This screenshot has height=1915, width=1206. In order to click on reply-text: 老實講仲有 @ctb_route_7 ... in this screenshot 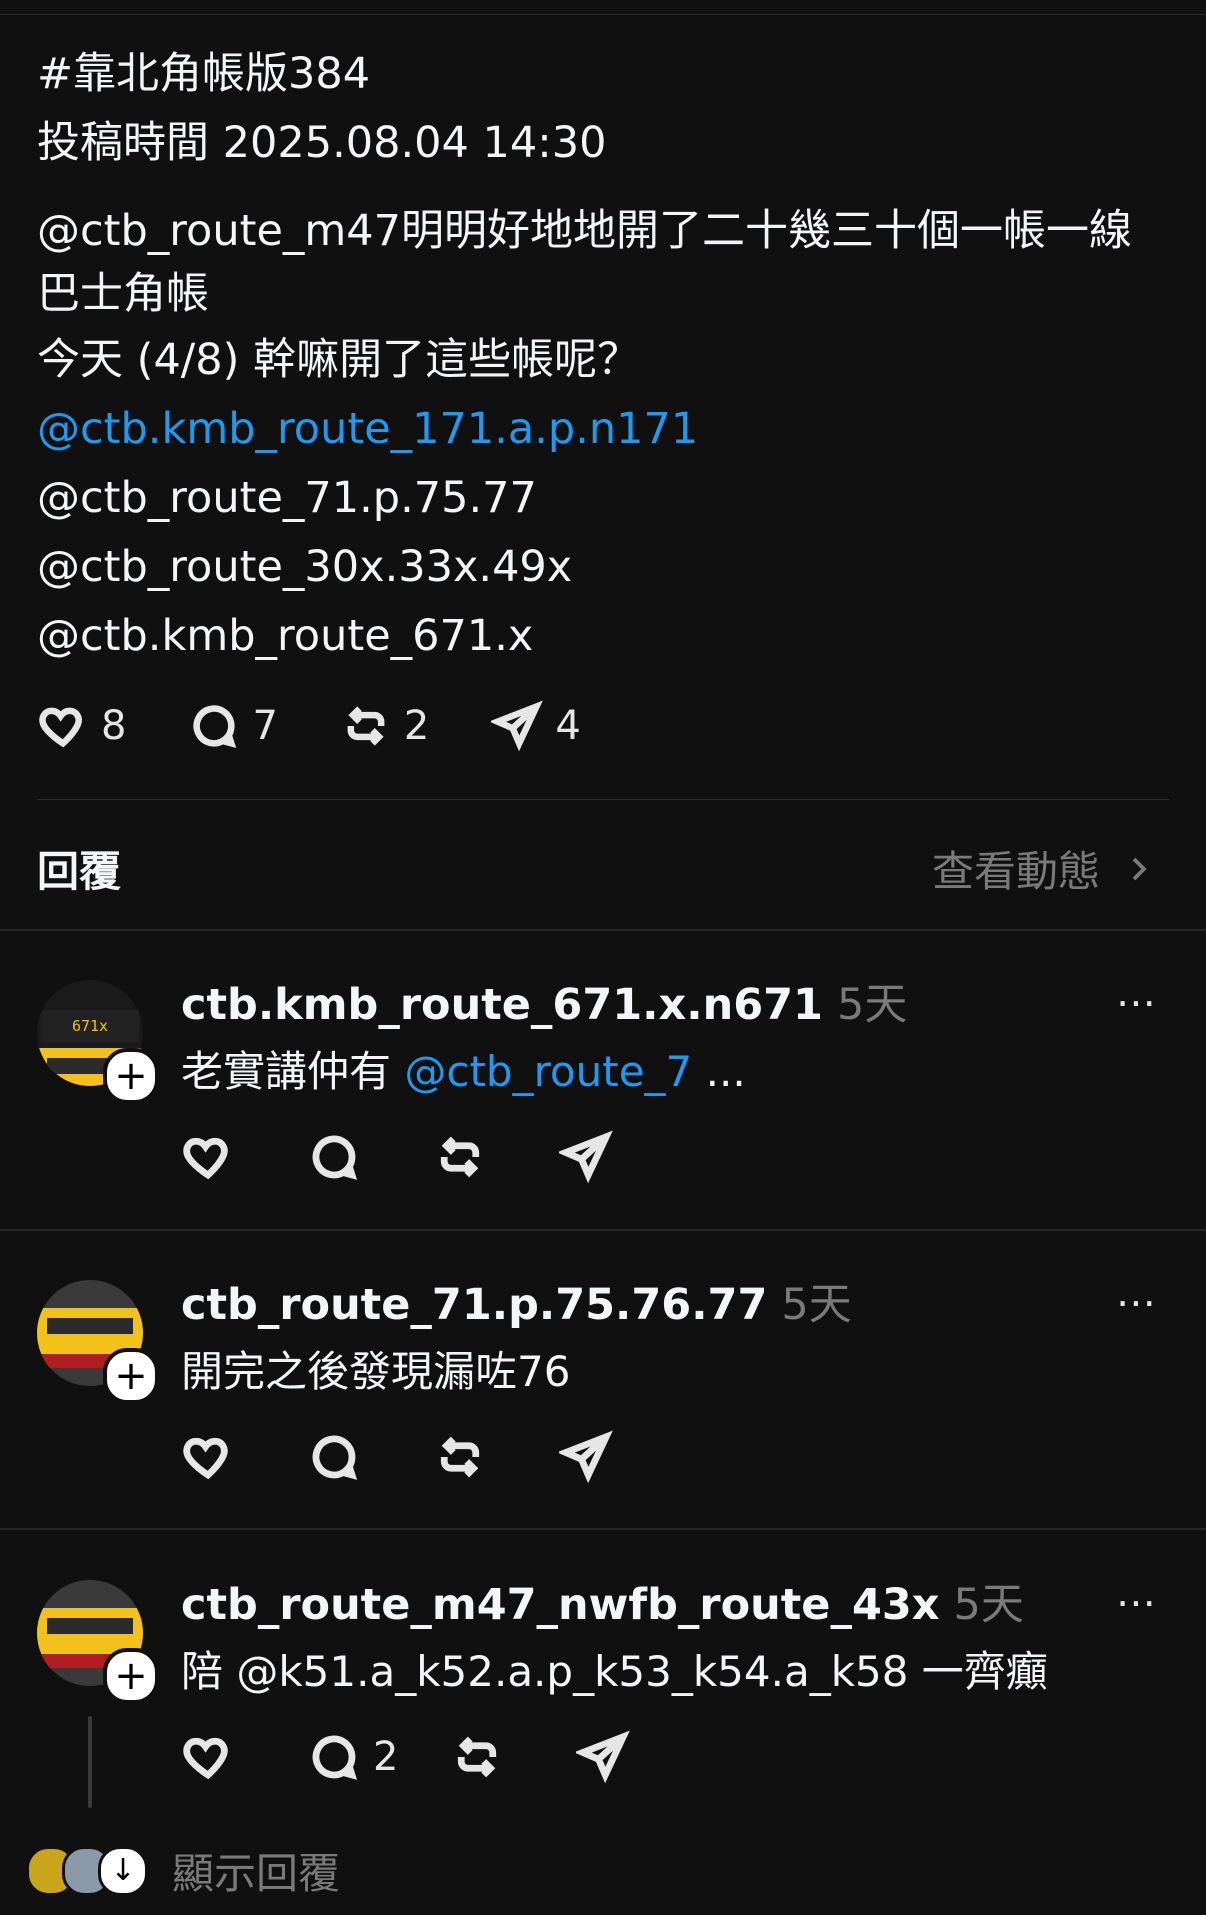, I will do `click(463, 1071)`.